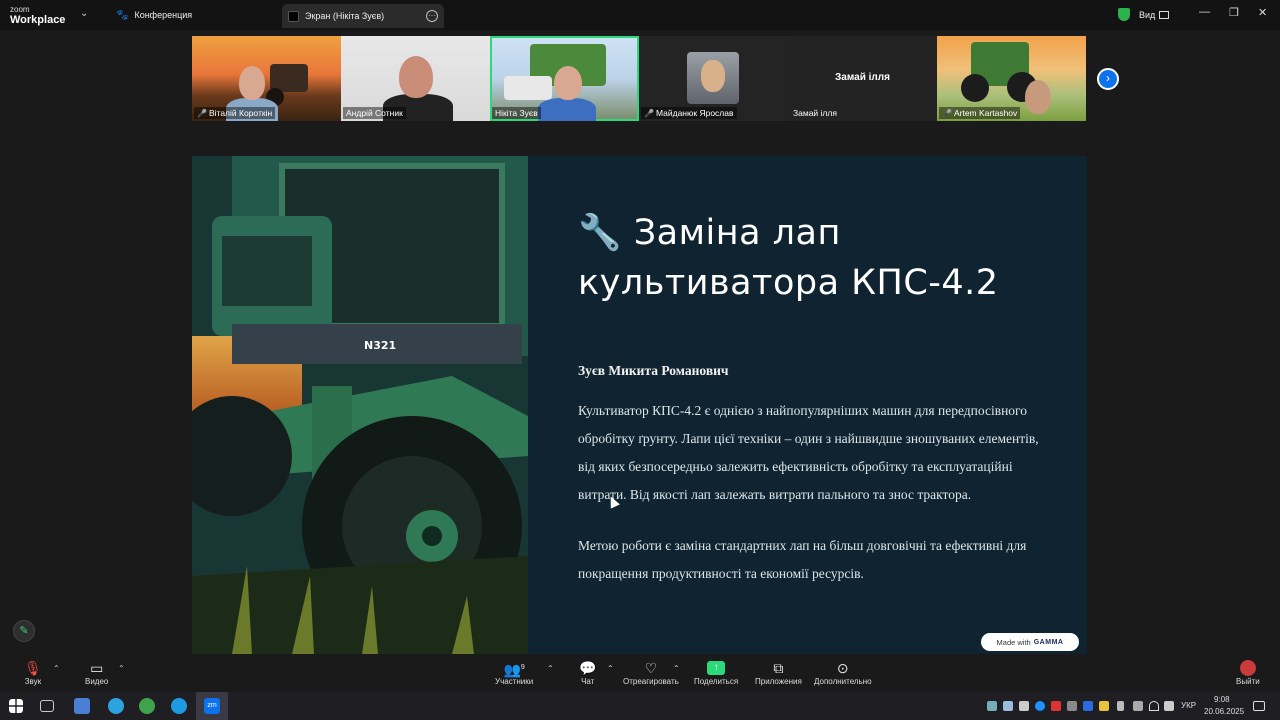 This screenshot has width=1280, height=720. I want to click on chat-caret-icon: ⌃, so click(610, 668).